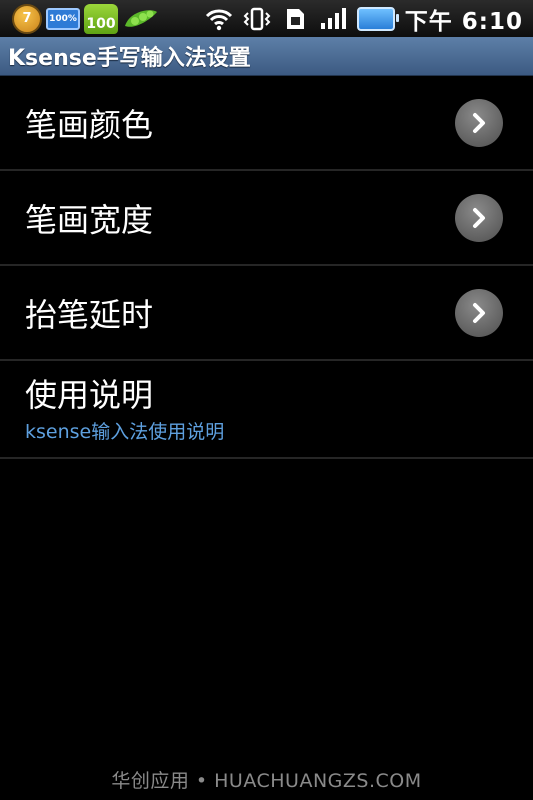 The width and height of the screenshot is (533, 800). I want to click on battery-icon, so click(377, 18).